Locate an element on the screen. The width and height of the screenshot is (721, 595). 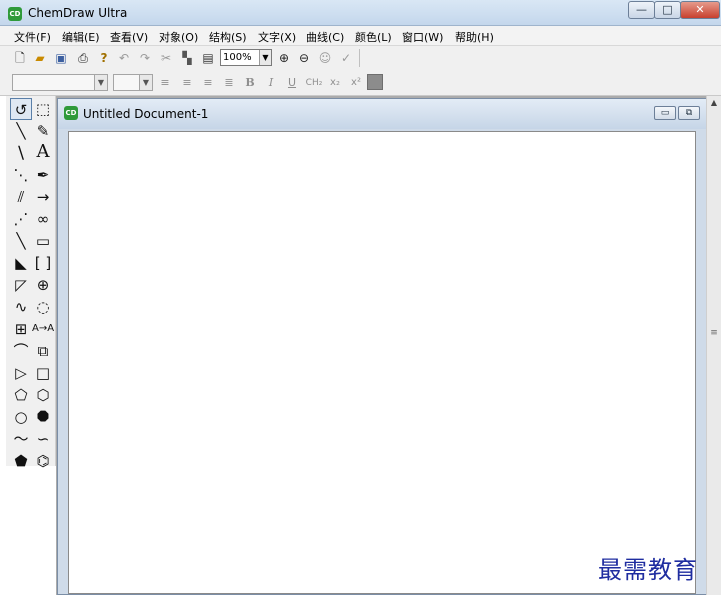
chair-cyclohexane-icon: 〜 is located at coordinates (21, 439).